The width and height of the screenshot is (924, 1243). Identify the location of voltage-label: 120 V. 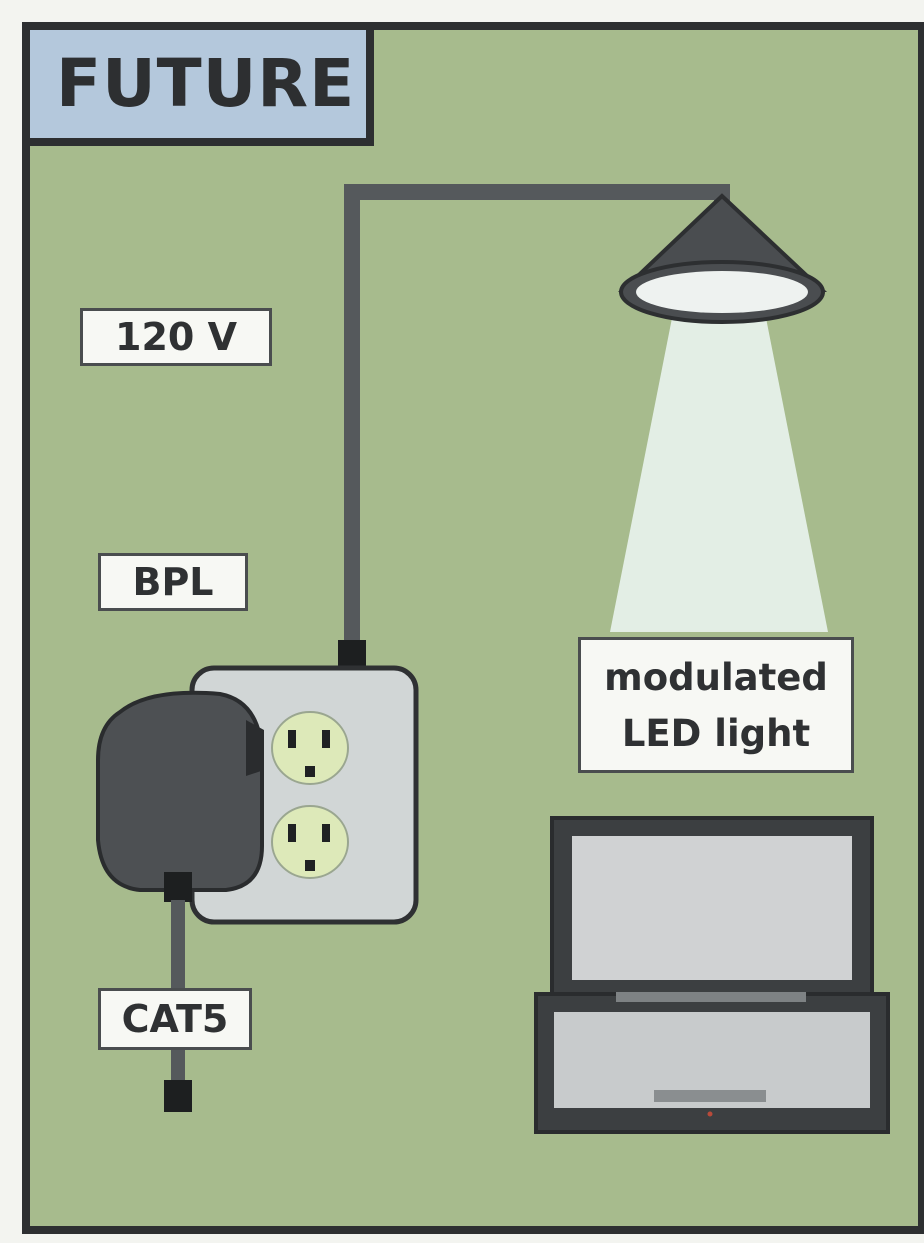
(176, 337).